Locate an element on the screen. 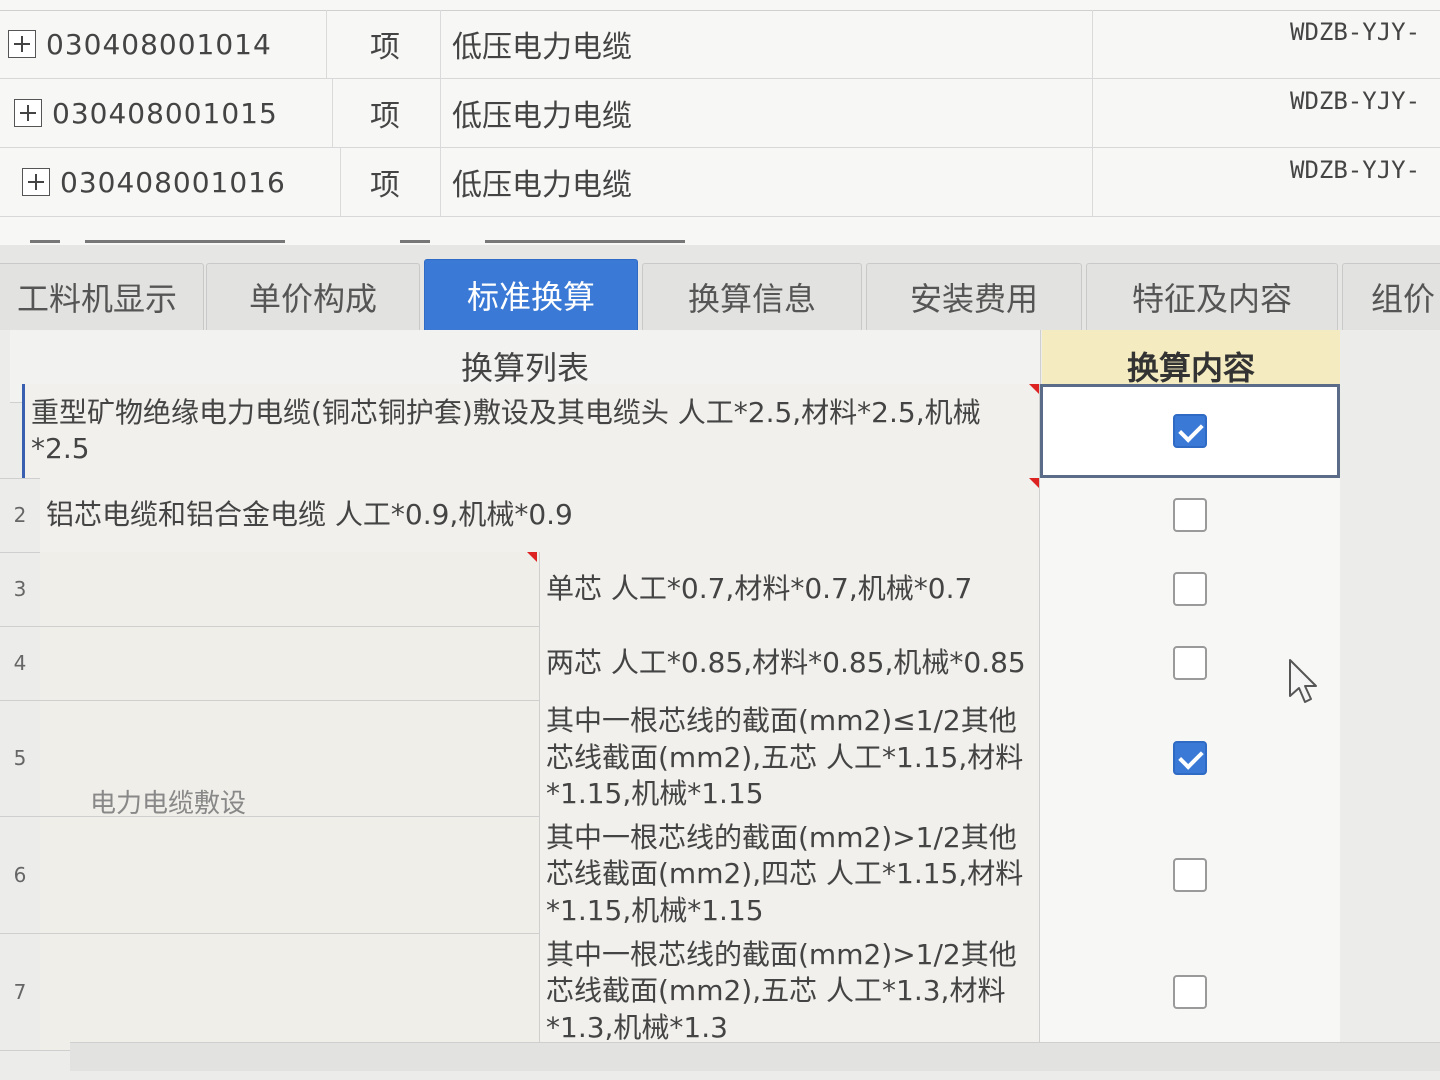 This screenshot has width=1440, height=1080. conversion-text: 铝芯电缆和铝合金电缆 人工*0.9,机械*0.9 is located at coordinates (309, 514).